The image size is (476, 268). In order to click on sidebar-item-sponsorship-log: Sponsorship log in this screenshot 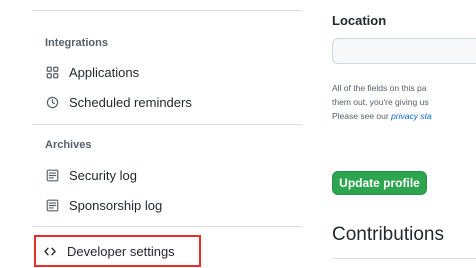, I will do `click(155, 205)`.